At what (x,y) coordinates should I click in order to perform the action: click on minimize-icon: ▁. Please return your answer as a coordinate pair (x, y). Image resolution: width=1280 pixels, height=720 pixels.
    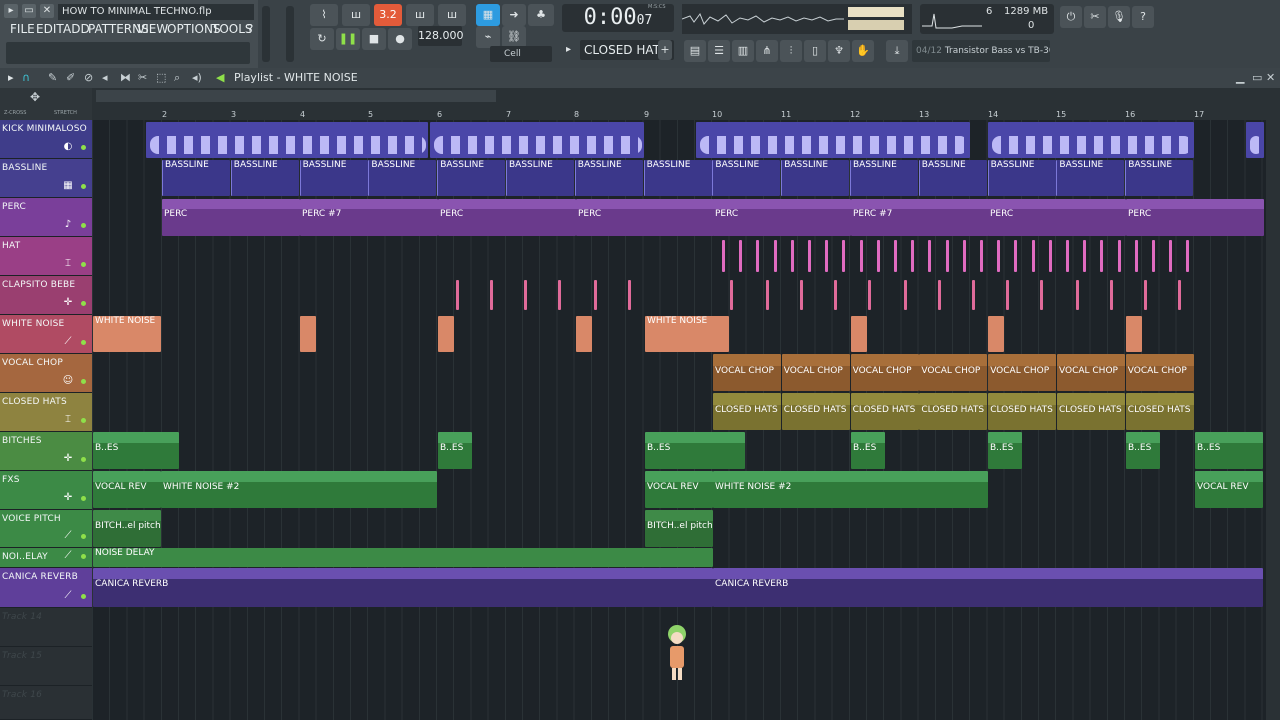
    Looking at the image, I should click on (1240, 78).